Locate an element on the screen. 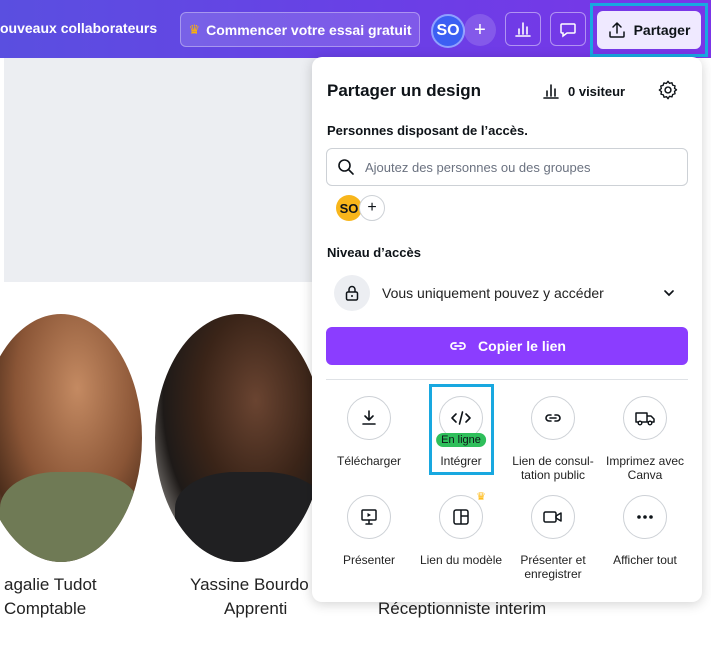  download-icon is located at coordinates (369, 418).